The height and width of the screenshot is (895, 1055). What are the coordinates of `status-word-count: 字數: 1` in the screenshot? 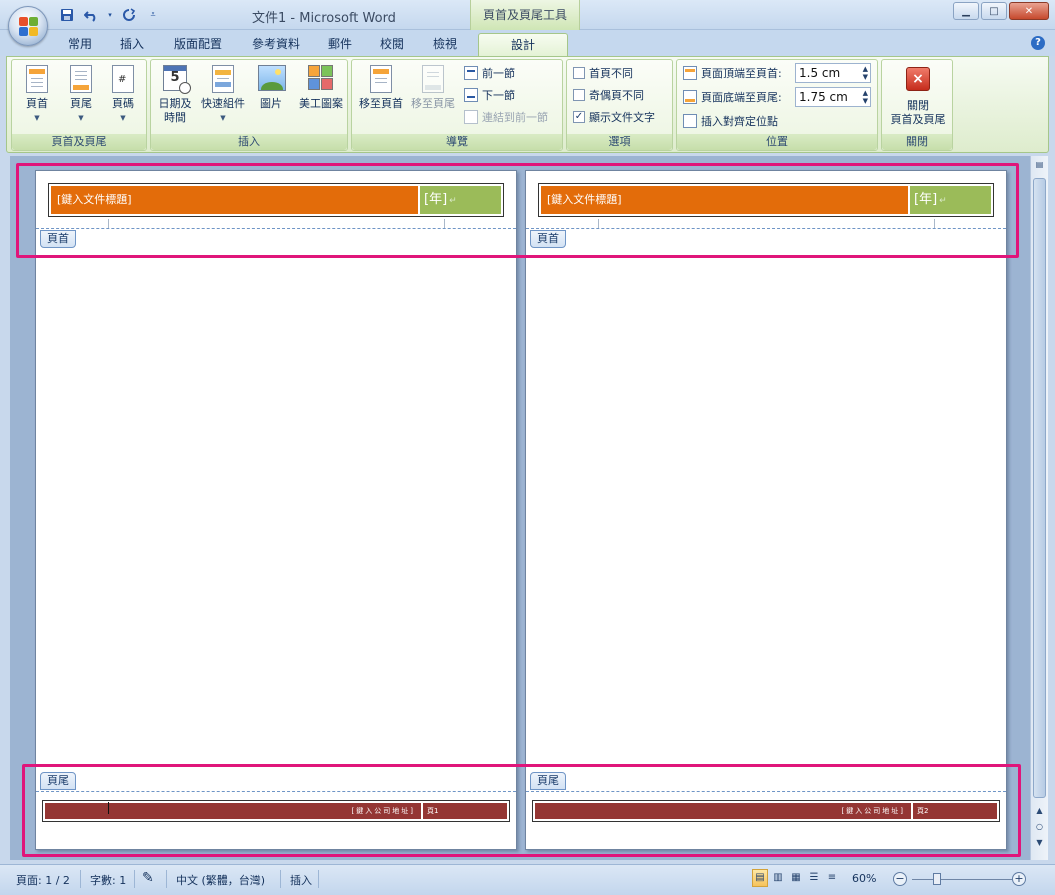 It's located at (108, 880).